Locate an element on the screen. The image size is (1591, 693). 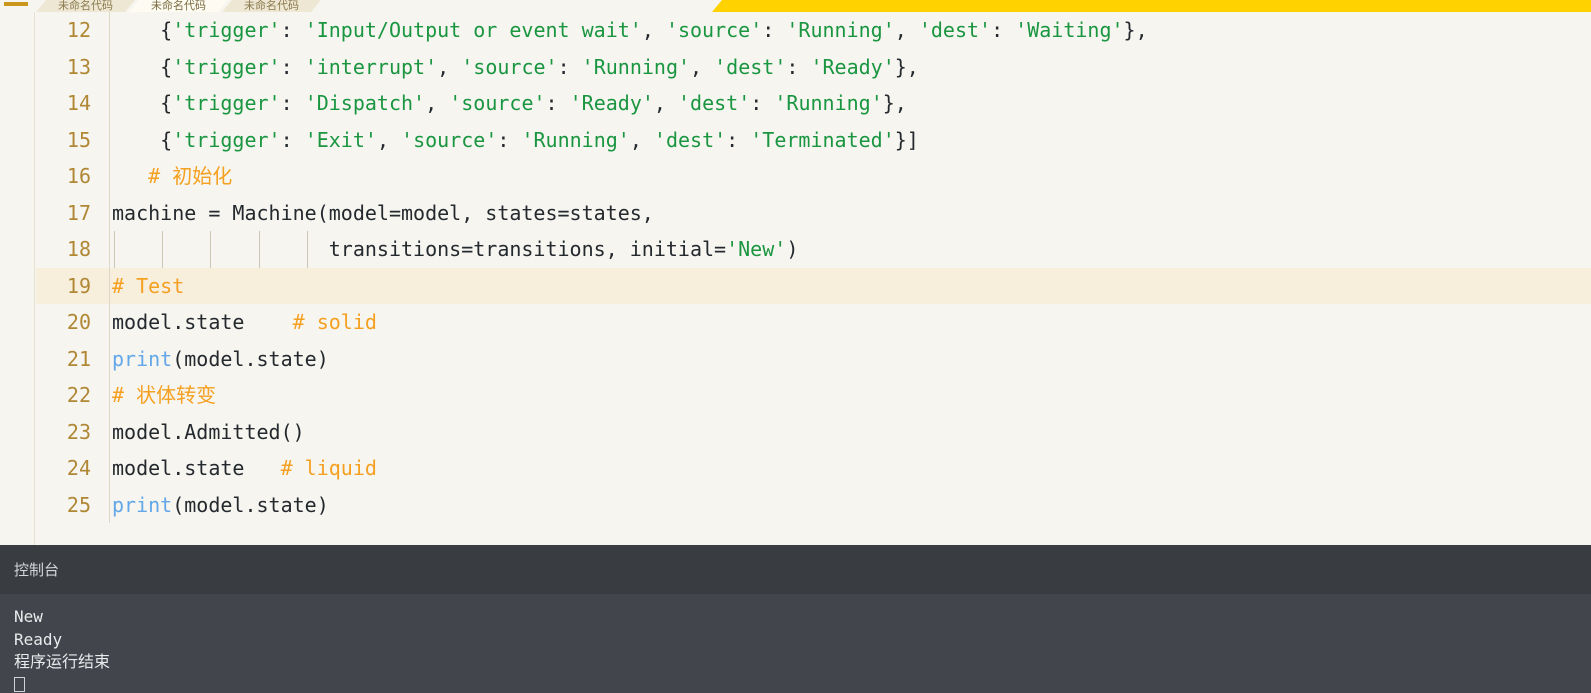
line-number: 20 is located at coordinates (78, 322).